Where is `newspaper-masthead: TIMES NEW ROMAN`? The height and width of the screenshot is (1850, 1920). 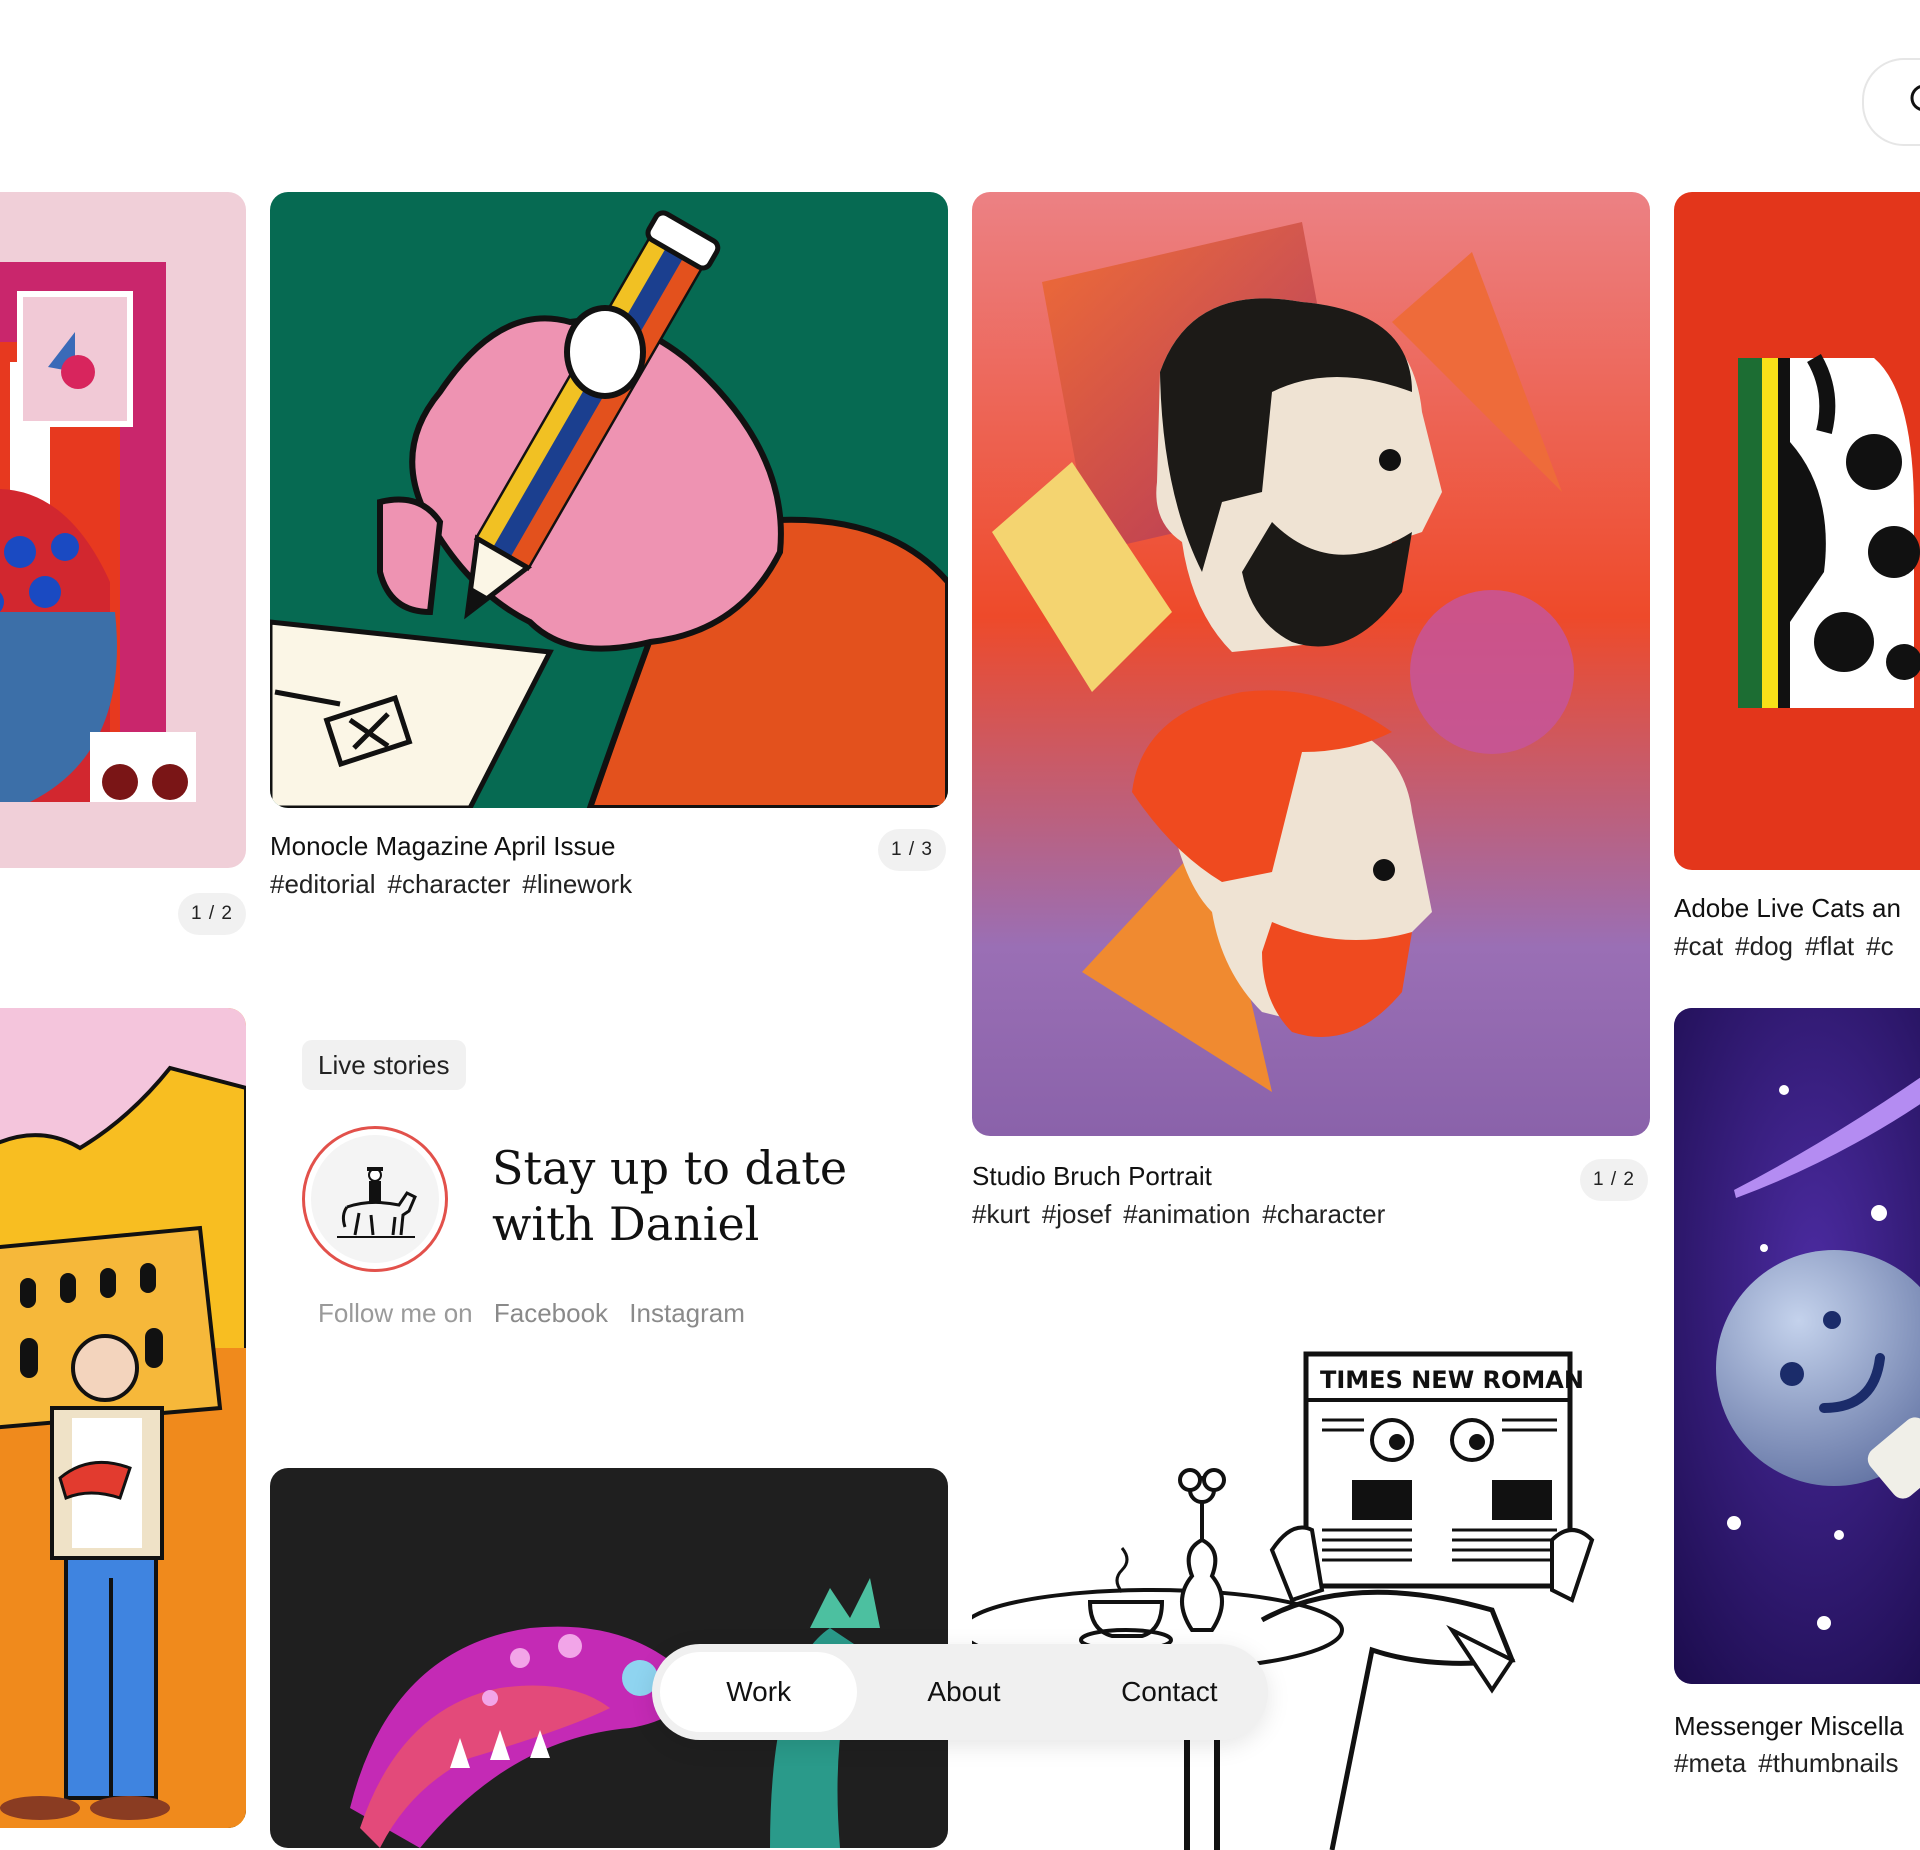
newspaper-masthead: TIMES NEW ROMAN is located at coordinates (1452, 1380).